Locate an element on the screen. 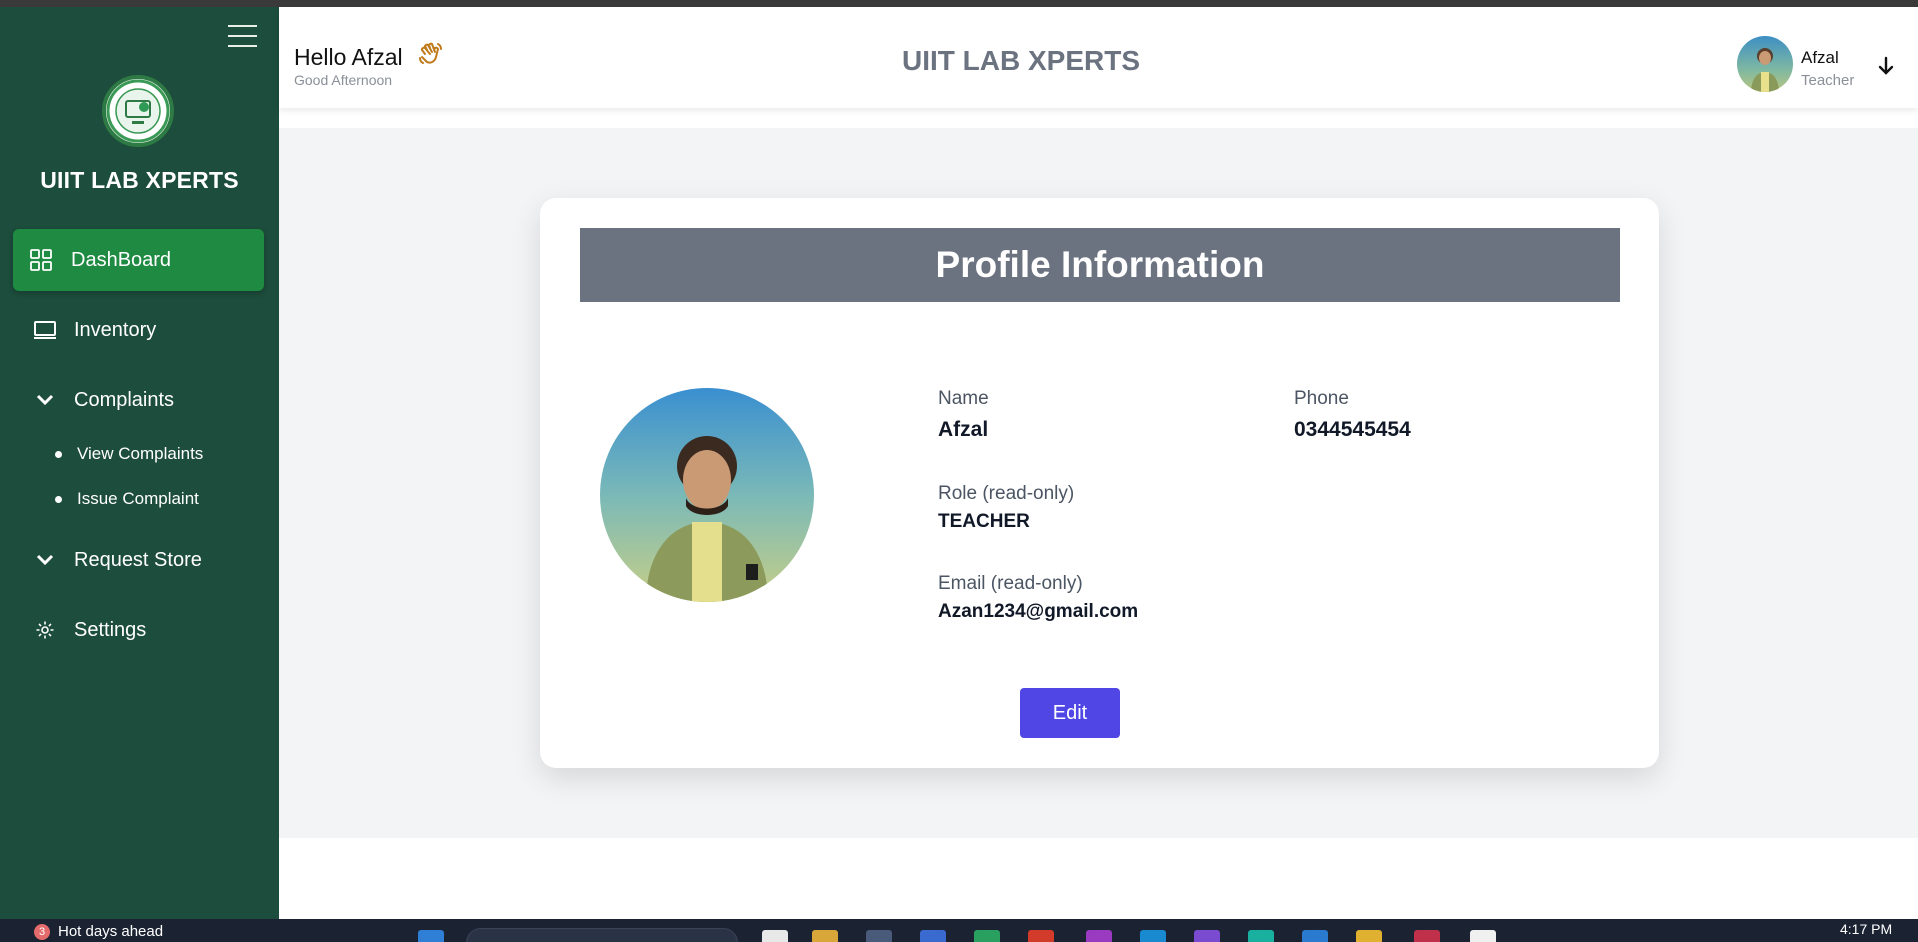  user-name: Afzal is located at coordinates (1820, 57).